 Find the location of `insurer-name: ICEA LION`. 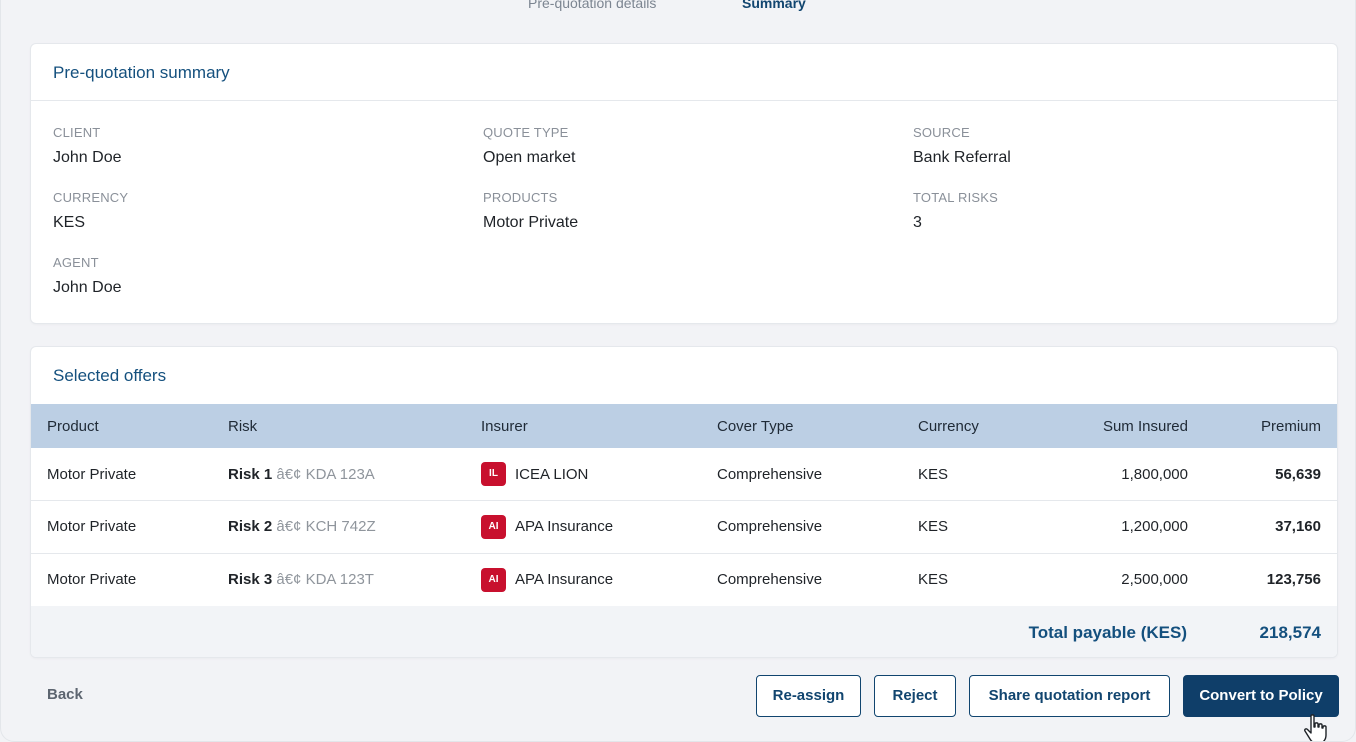

insurer-name: ICEA LION is located at coordinates (552, 474).